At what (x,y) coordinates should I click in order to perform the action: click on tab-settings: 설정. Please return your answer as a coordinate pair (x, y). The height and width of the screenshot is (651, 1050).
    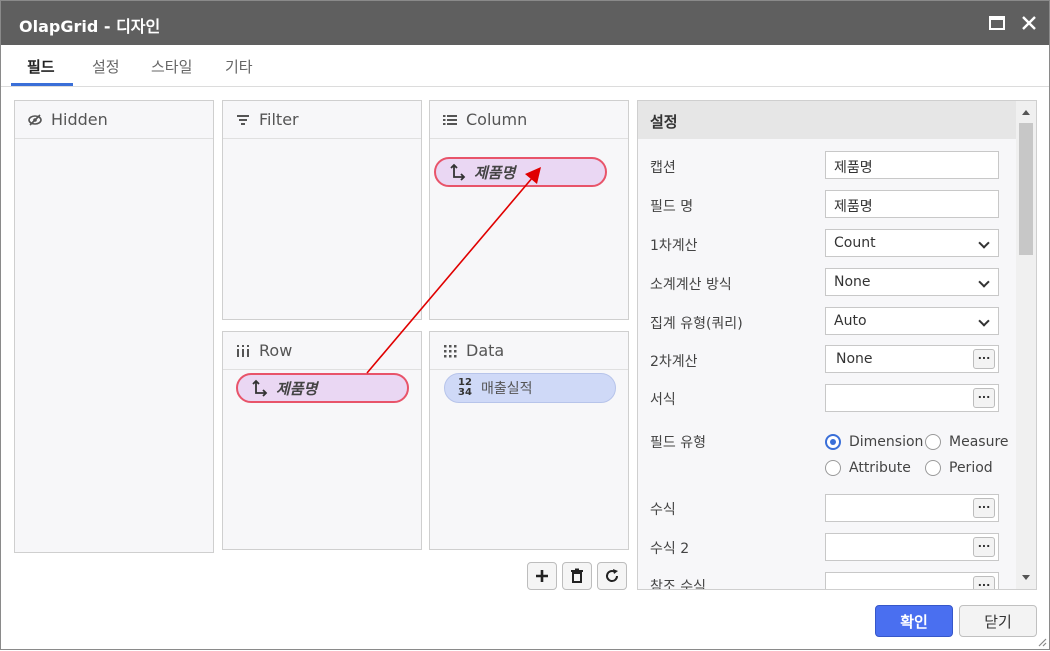
    Looking at the image, I should click on (106, 66).